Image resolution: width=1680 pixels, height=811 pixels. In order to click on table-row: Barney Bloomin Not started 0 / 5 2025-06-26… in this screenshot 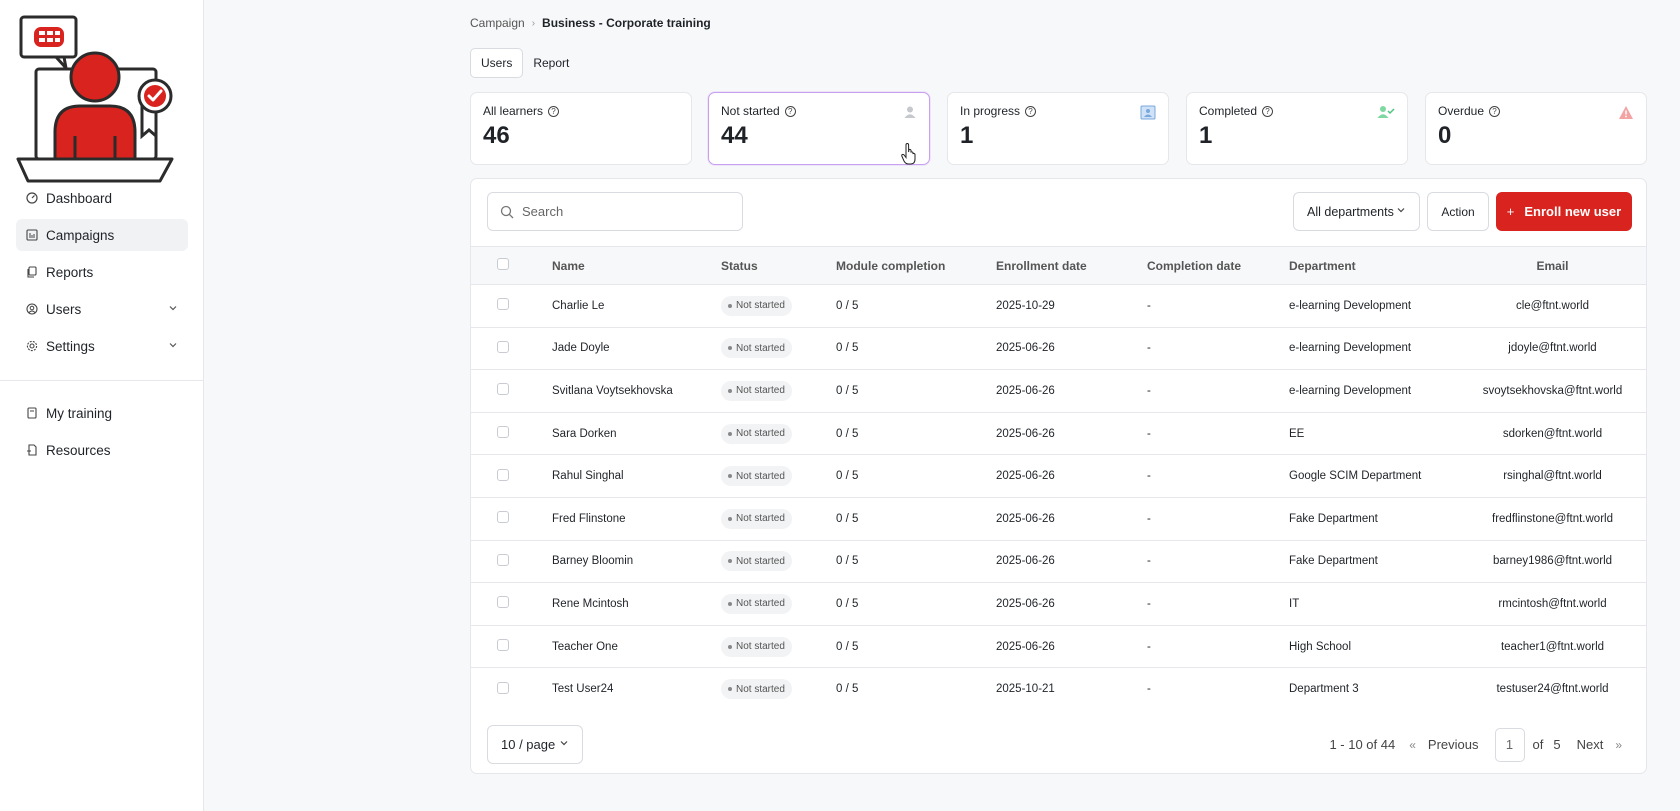, I will do `click(1058, 561)`.